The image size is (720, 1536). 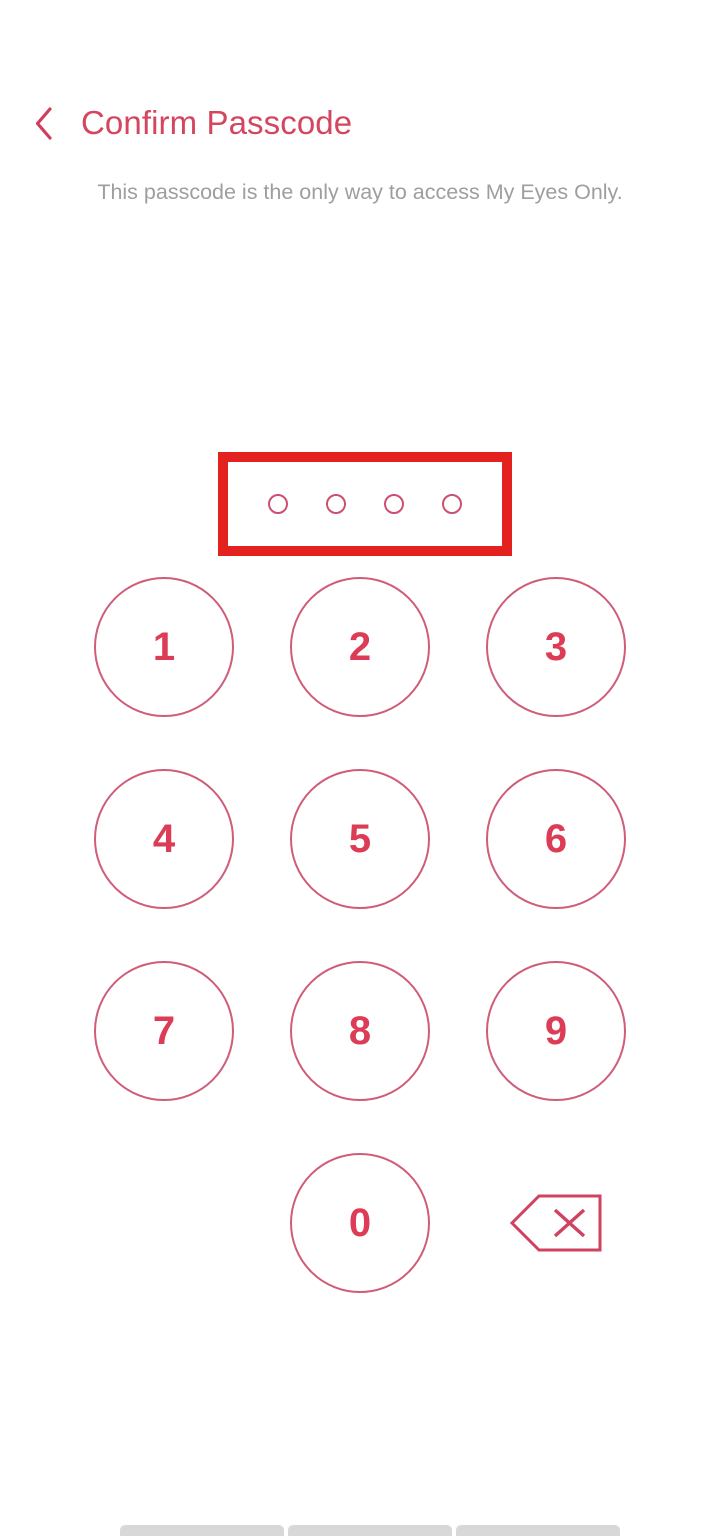 I want to click on chevron-left-icon, so click(x=43, y=123).